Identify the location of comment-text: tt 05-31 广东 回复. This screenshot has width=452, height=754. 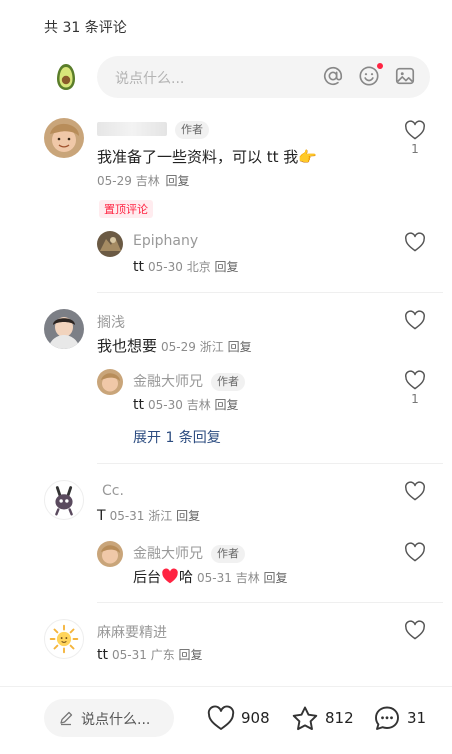
(150, 654).